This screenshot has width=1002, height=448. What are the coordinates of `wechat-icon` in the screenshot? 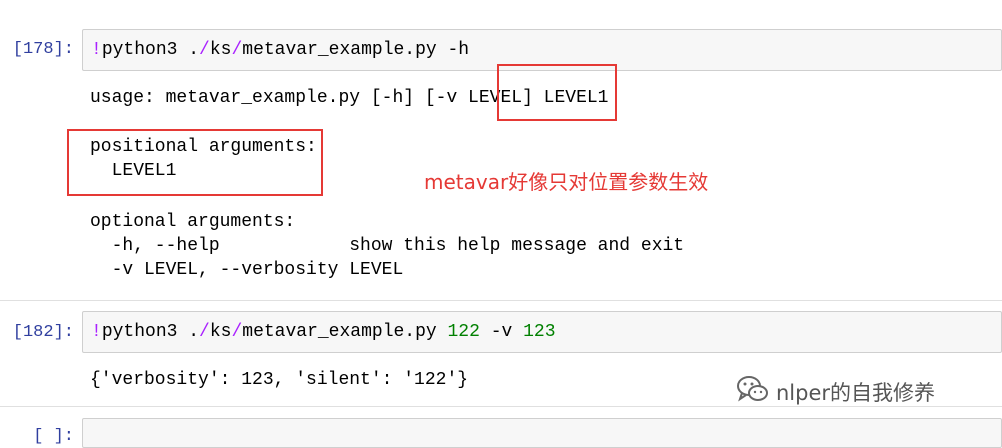 It's located at (753, 391).